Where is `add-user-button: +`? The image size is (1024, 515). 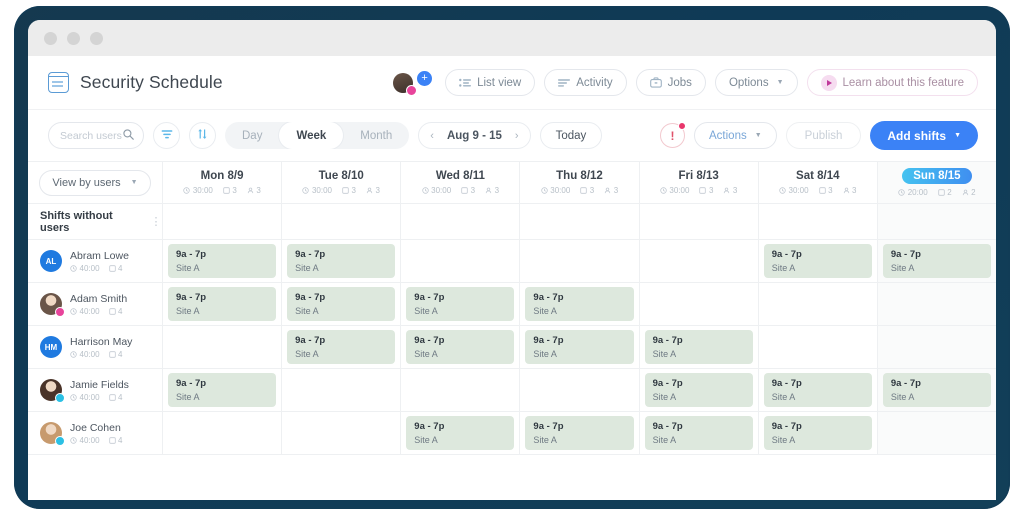 add-user-button: + is located at coordinates (425, 78).